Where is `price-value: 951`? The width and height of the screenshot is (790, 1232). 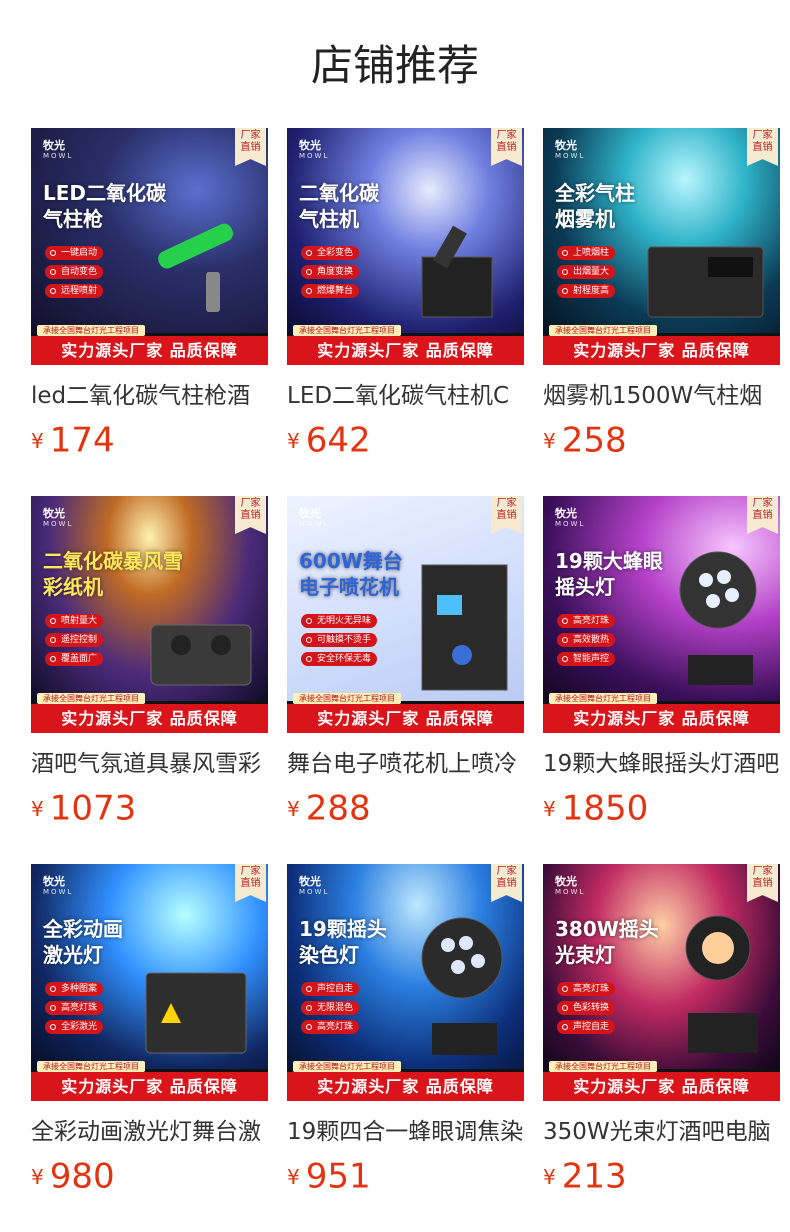 price-value: 951 is located at coordinates (338, 1176).